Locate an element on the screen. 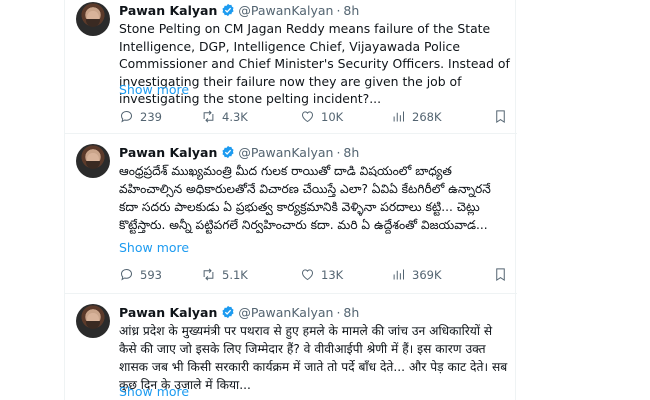 The height and width of the screenshot is (400, 650). like-count: 10K is located at coordinates (332, 116).